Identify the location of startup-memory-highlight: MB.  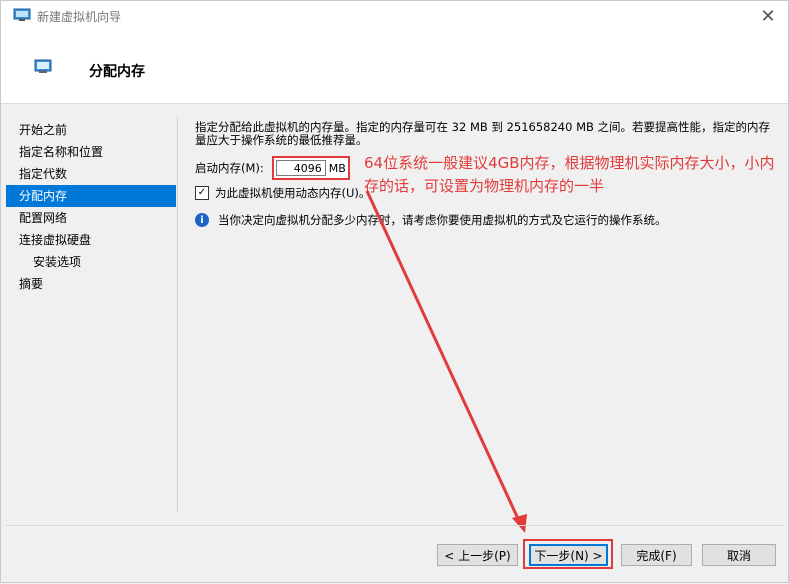
(310, 168).